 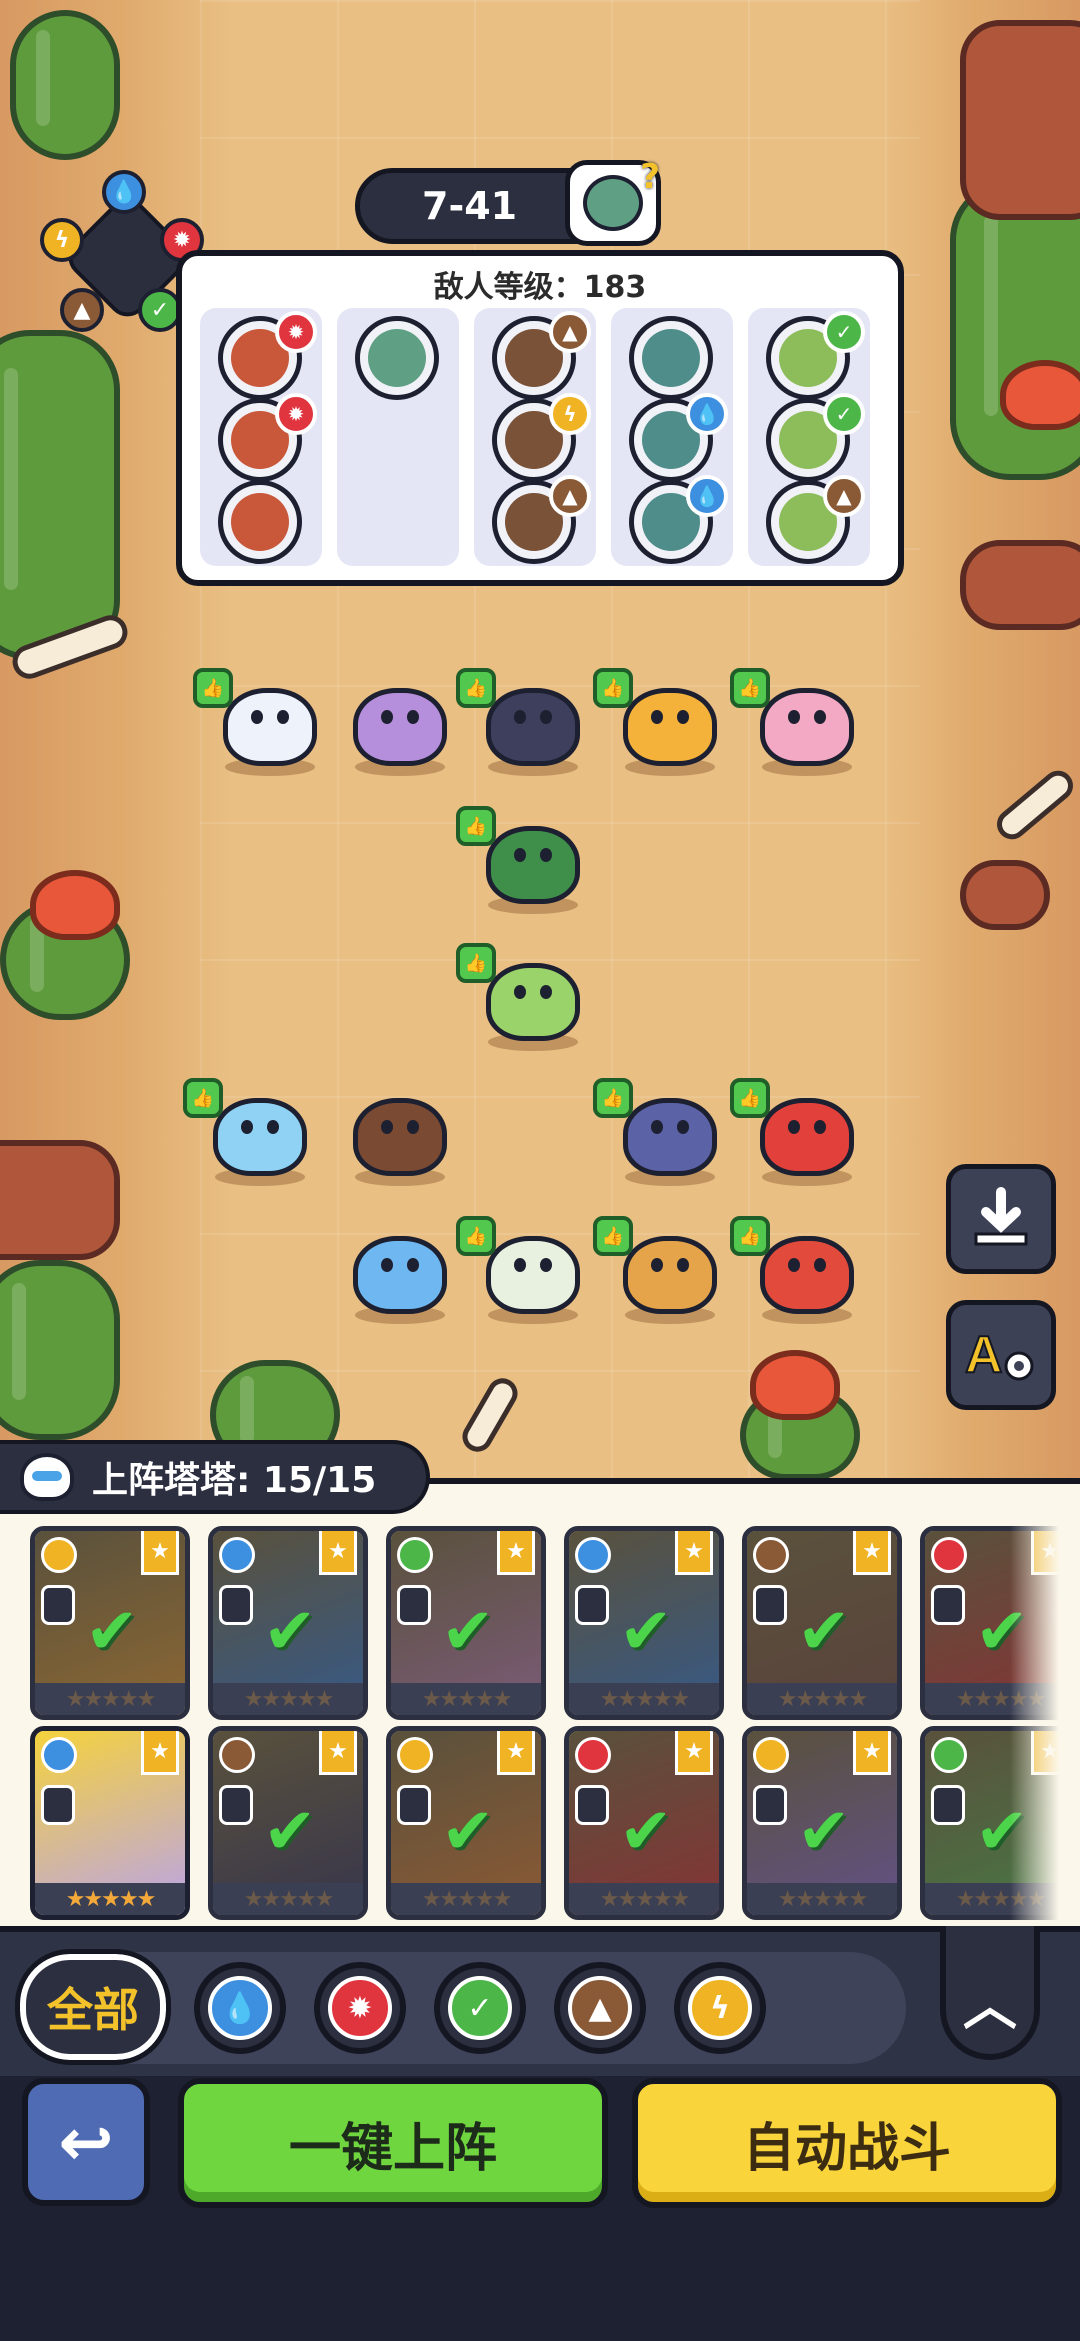 What do you see at coordinates (296, 332) in the screenshot?
I see `fire-element-icon: ✹` at bounding box center [296, 332].